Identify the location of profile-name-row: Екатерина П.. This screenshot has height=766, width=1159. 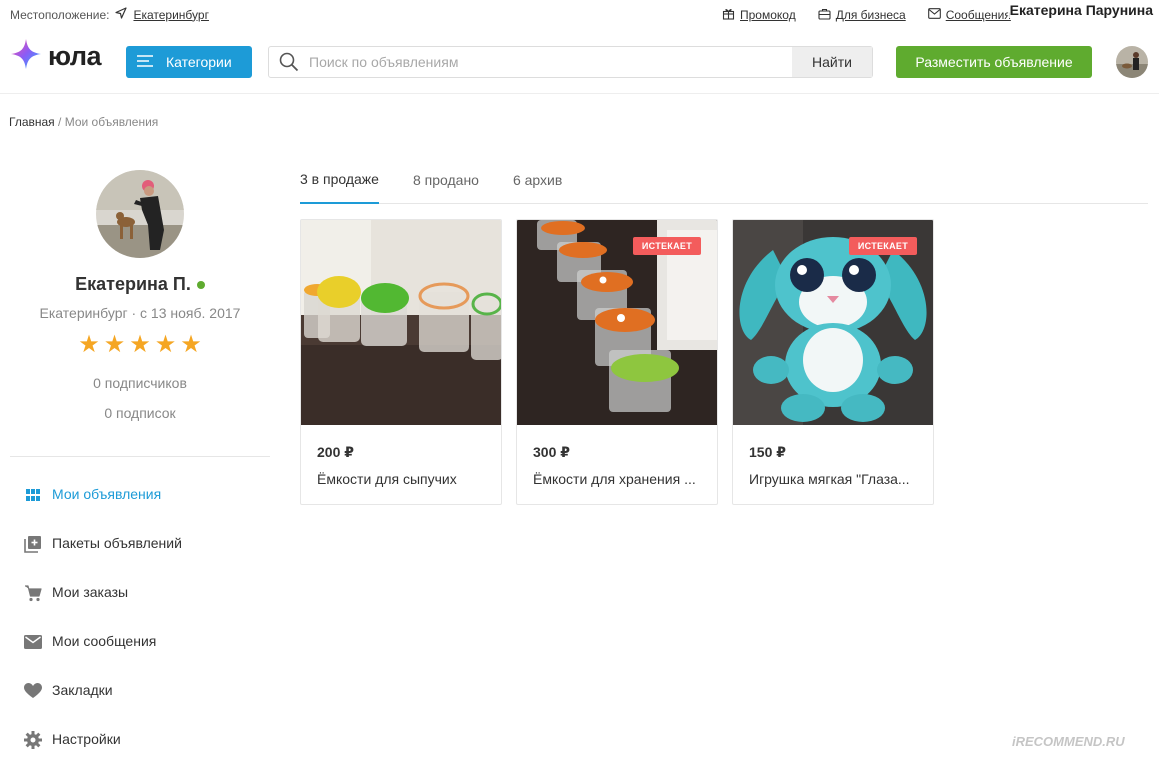
(140, 284).